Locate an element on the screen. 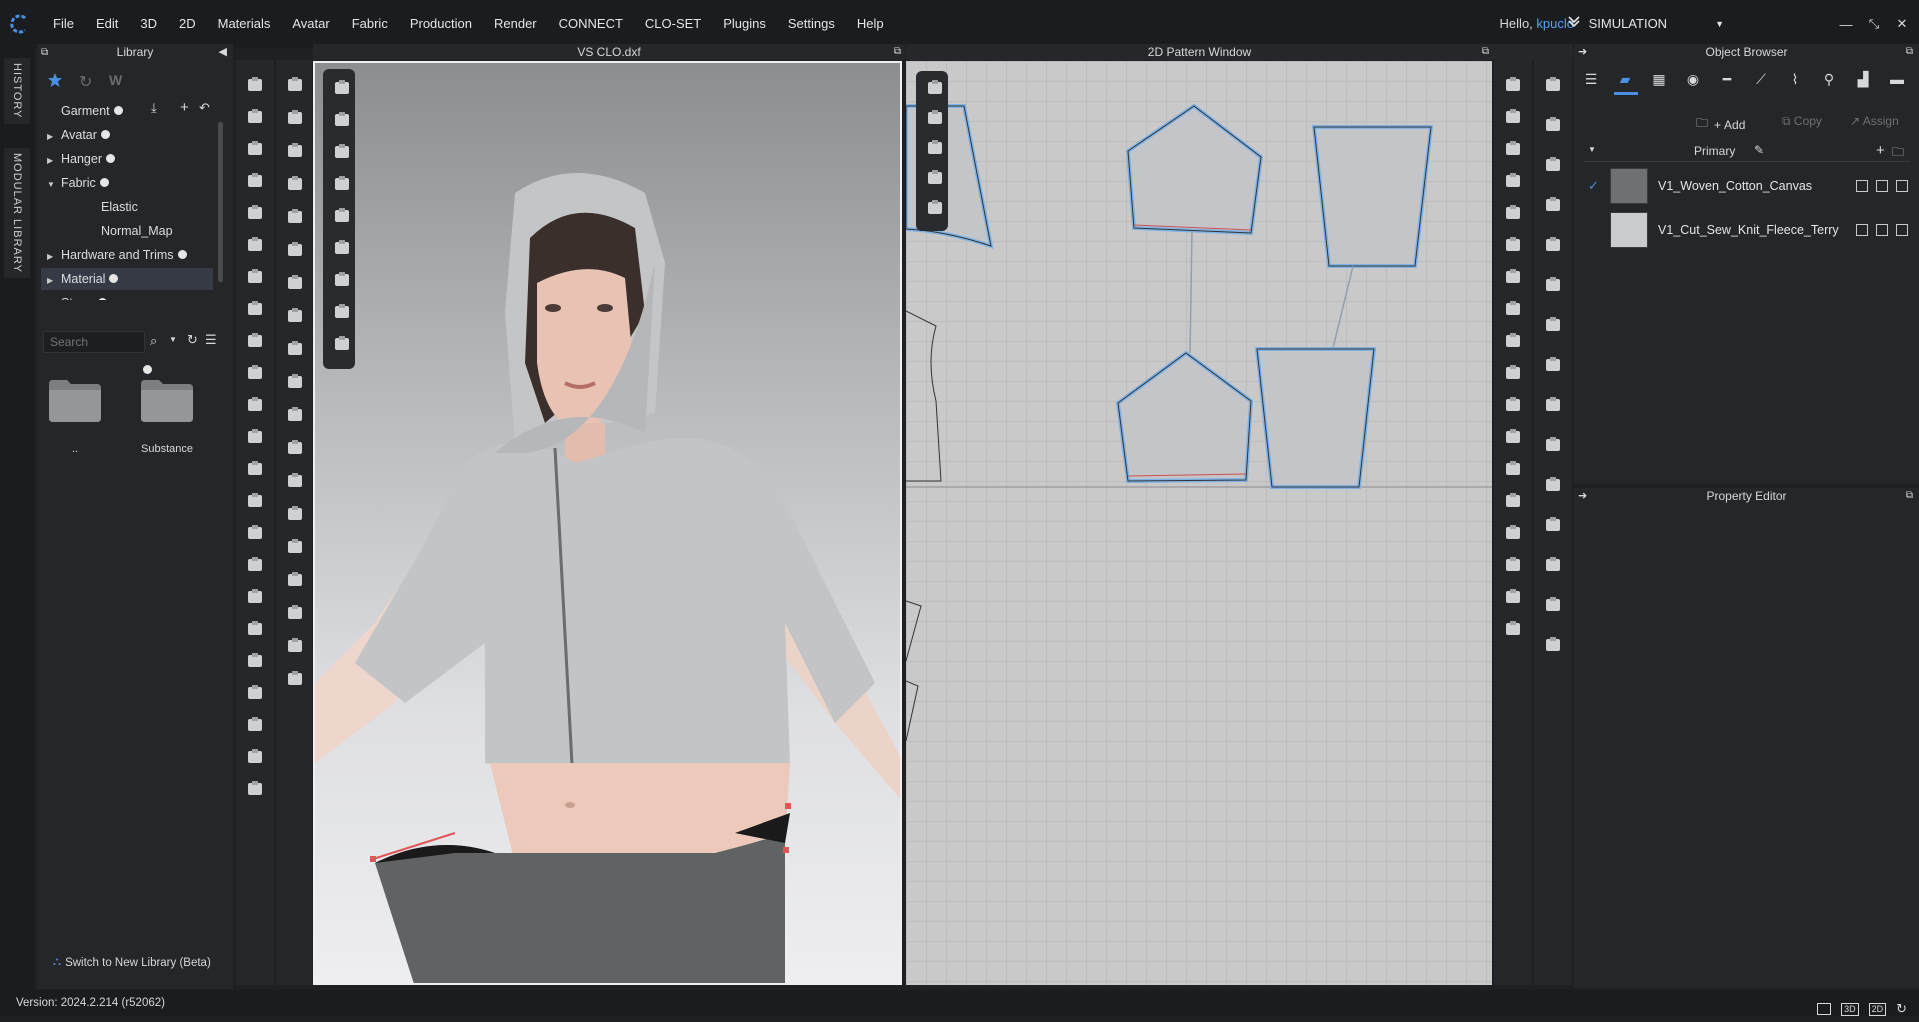  dart-icon is located at coordinates (1513, 309).